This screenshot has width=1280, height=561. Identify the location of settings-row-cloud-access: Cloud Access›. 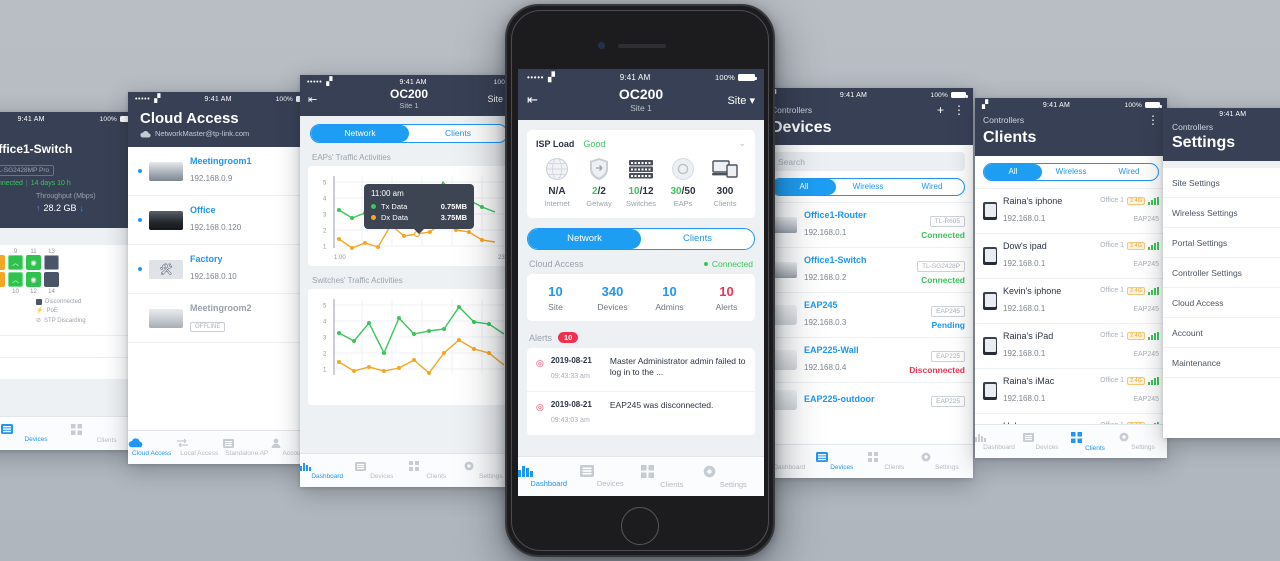
(1221, 303).